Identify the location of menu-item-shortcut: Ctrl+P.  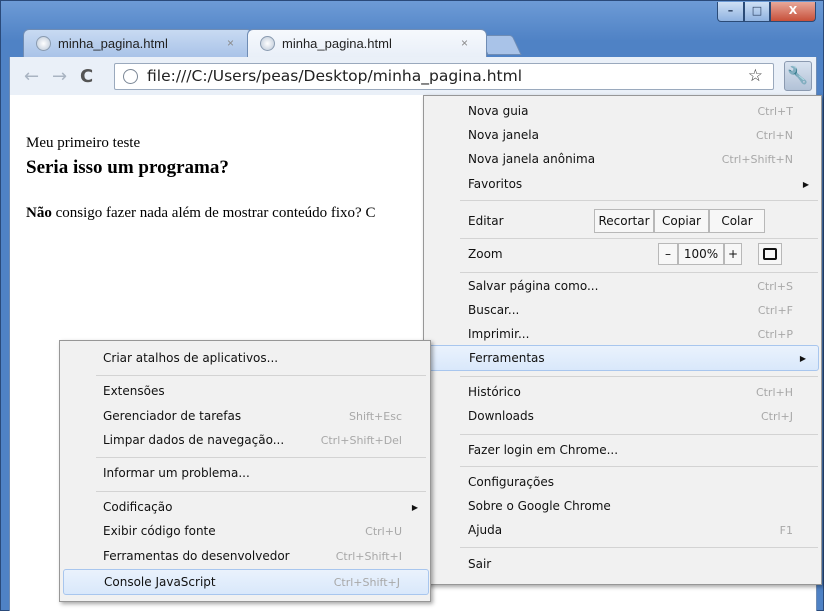
(775, 334).